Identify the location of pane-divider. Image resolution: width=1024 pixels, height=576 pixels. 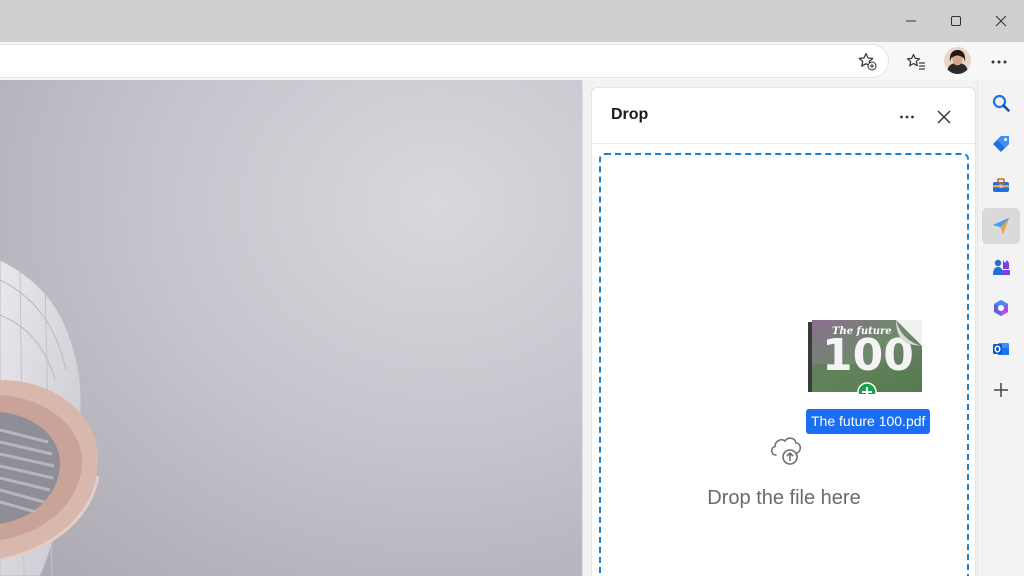
(586, 328).